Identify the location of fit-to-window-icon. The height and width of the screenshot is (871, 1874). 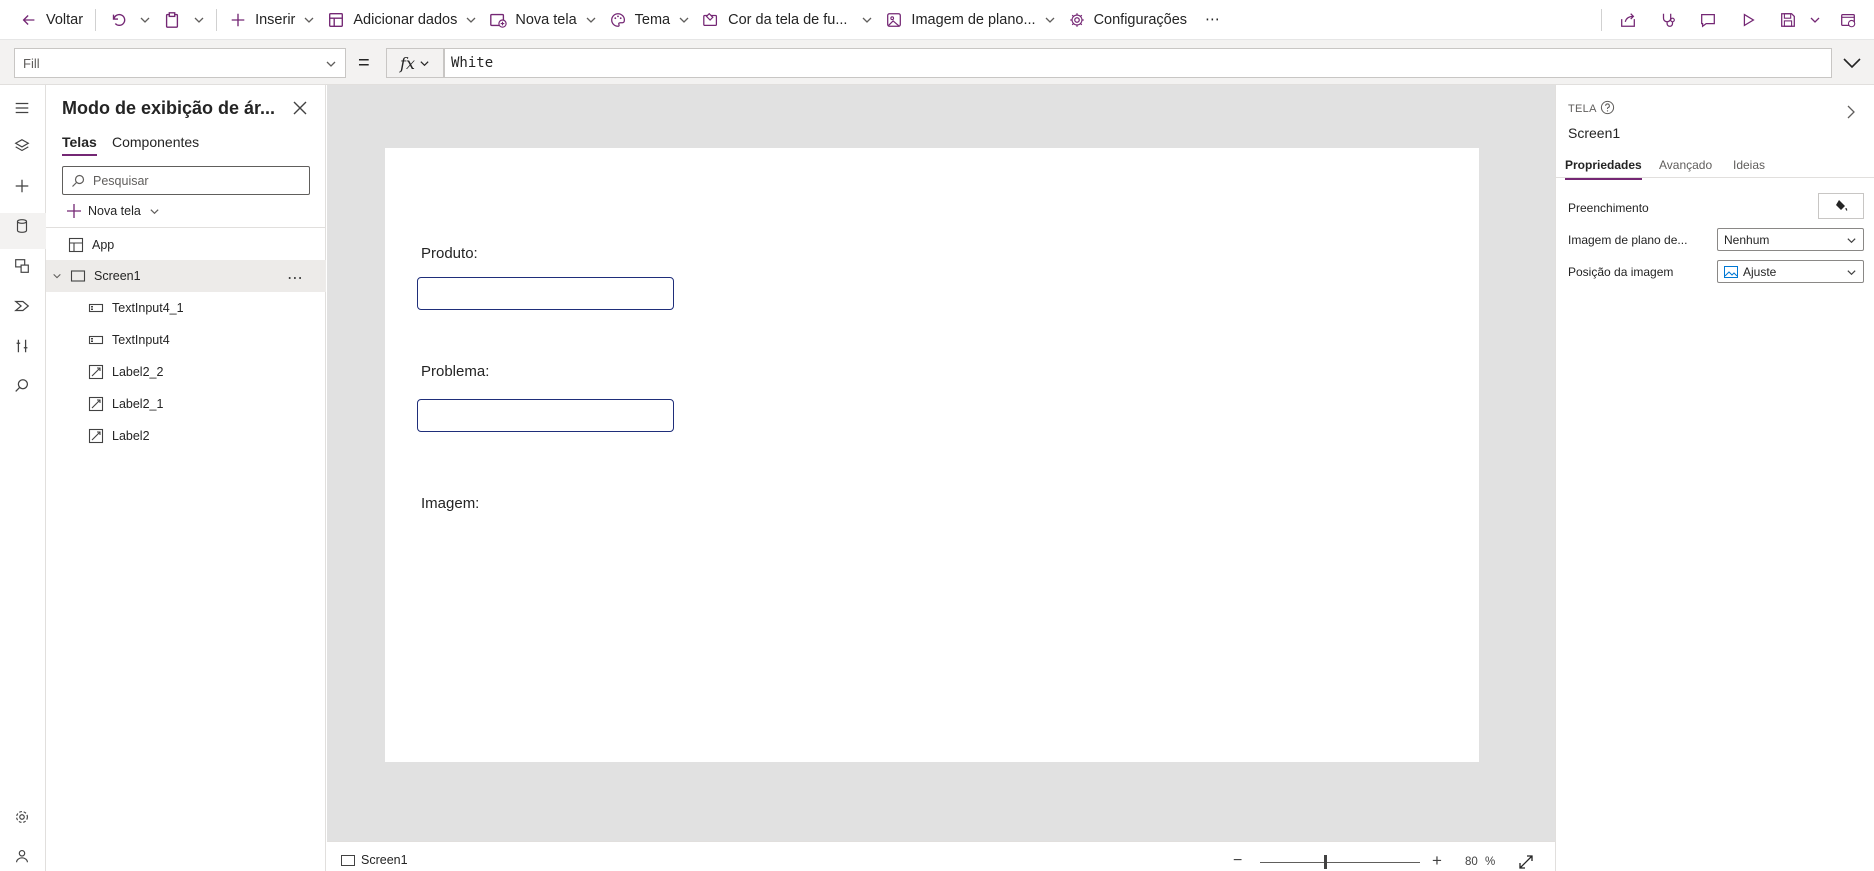
(1526, 862).